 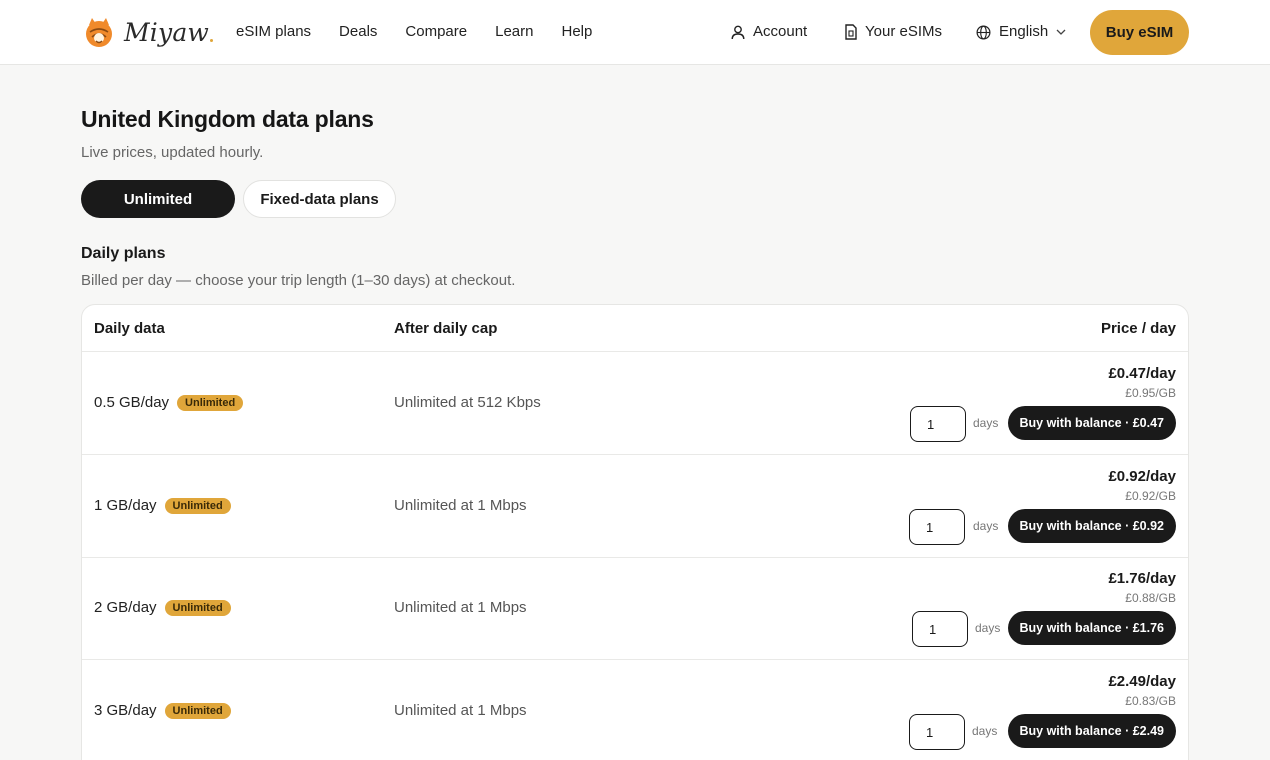 I want to click on user-icon, so click(x=738, y=32).